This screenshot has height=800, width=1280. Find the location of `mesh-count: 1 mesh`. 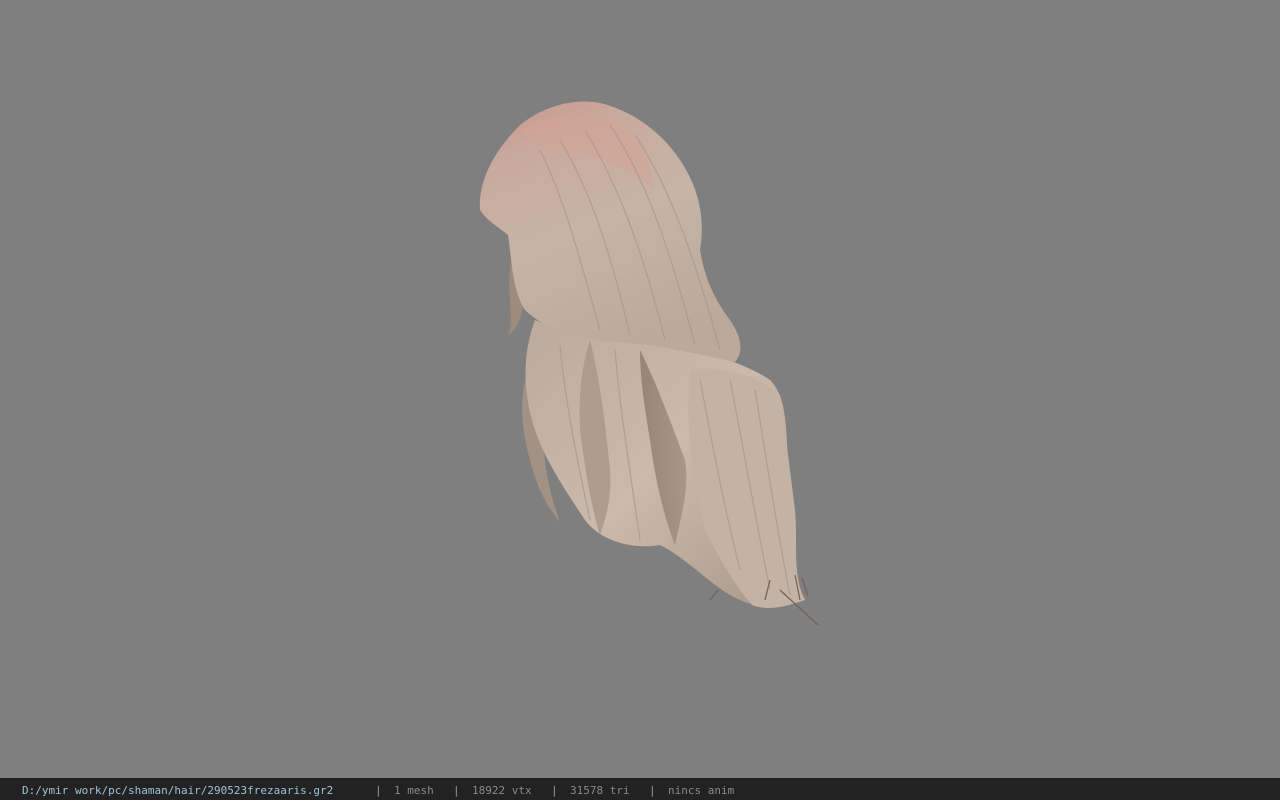

mesh-count: 1 mesh is located at coordinates (414, 790).